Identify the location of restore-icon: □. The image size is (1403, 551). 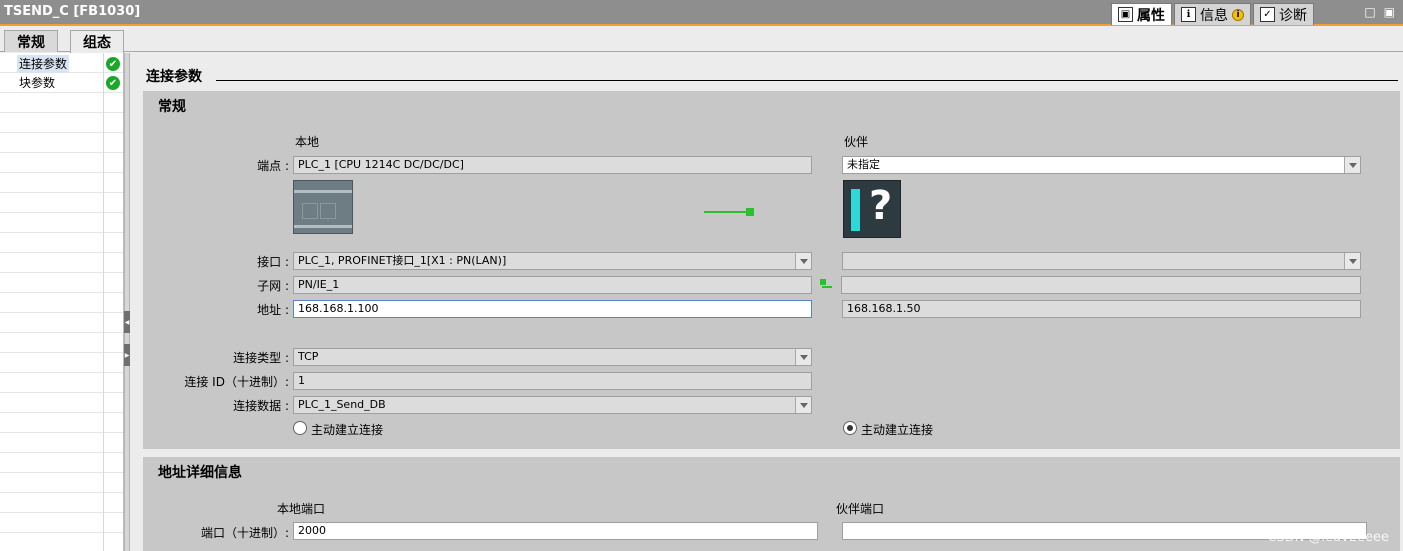
(1369, 12).